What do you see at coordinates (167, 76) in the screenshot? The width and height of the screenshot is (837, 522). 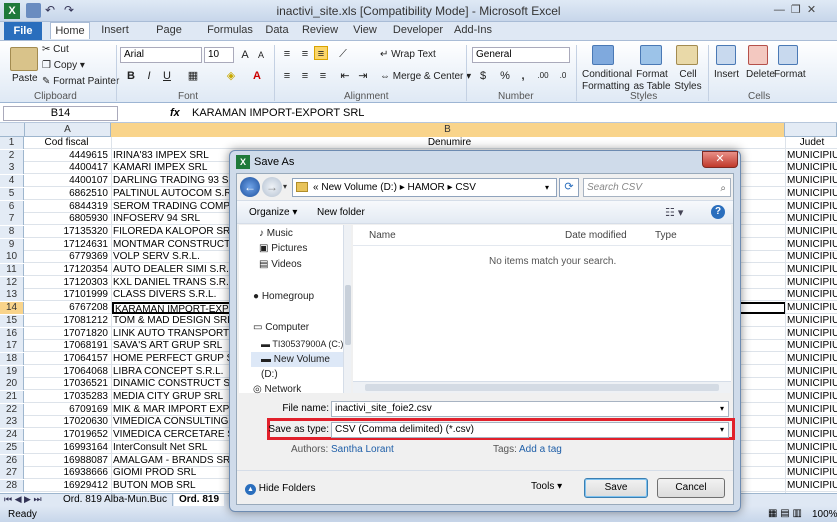 I see `underline-icon: U` at bounding box center [167, 76].